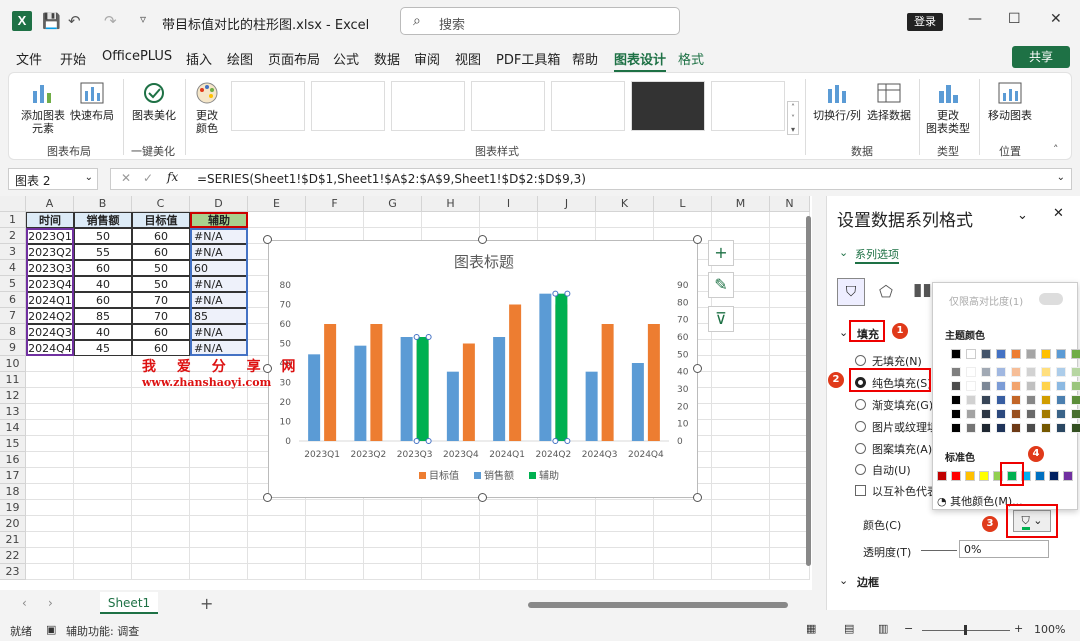 The image size is (1080, 641). I want to click on close-window-icon: ✕, so click(1056, 19).